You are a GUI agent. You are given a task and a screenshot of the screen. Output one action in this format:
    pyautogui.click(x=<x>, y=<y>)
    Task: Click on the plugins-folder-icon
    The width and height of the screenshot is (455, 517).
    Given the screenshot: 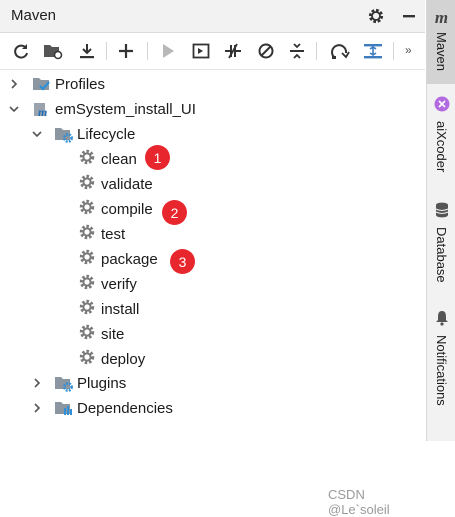 What is the action you would take?
    pyautogui.click(x=64, y=383)
    